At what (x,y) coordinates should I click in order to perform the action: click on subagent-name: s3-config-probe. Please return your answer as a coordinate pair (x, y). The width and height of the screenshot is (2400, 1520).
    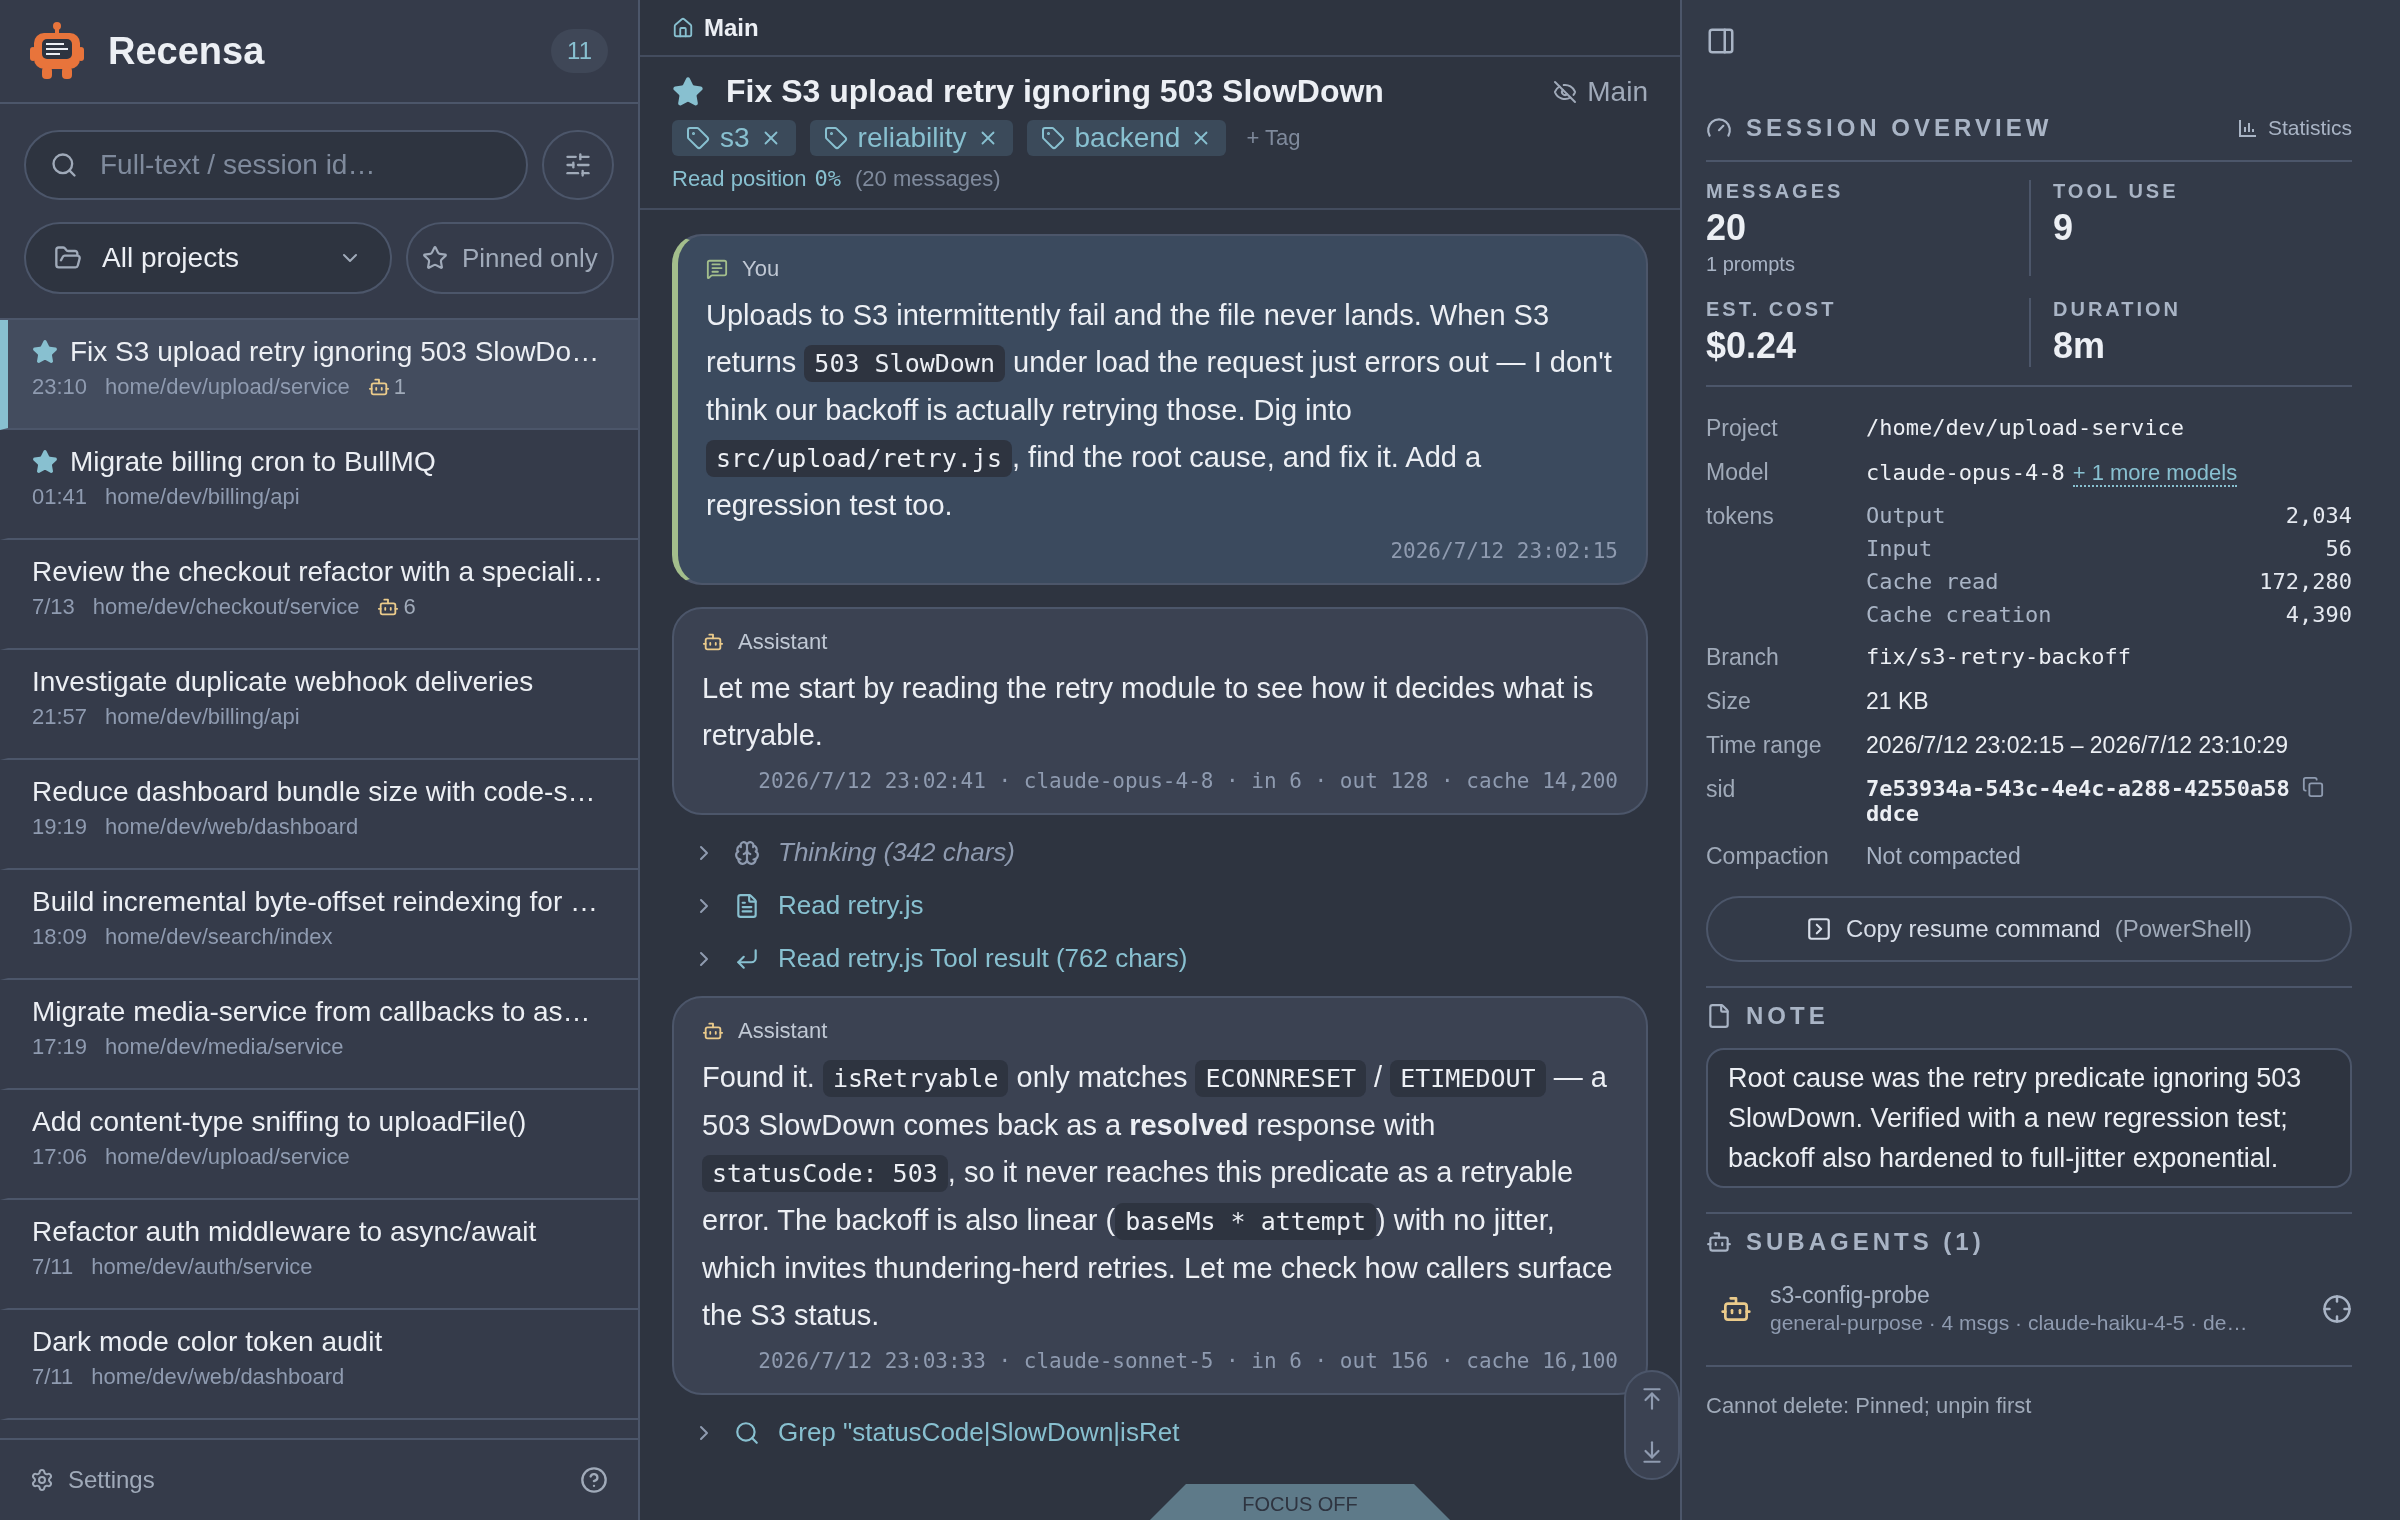
    Looking at the image, I should click on (2037, 1295).